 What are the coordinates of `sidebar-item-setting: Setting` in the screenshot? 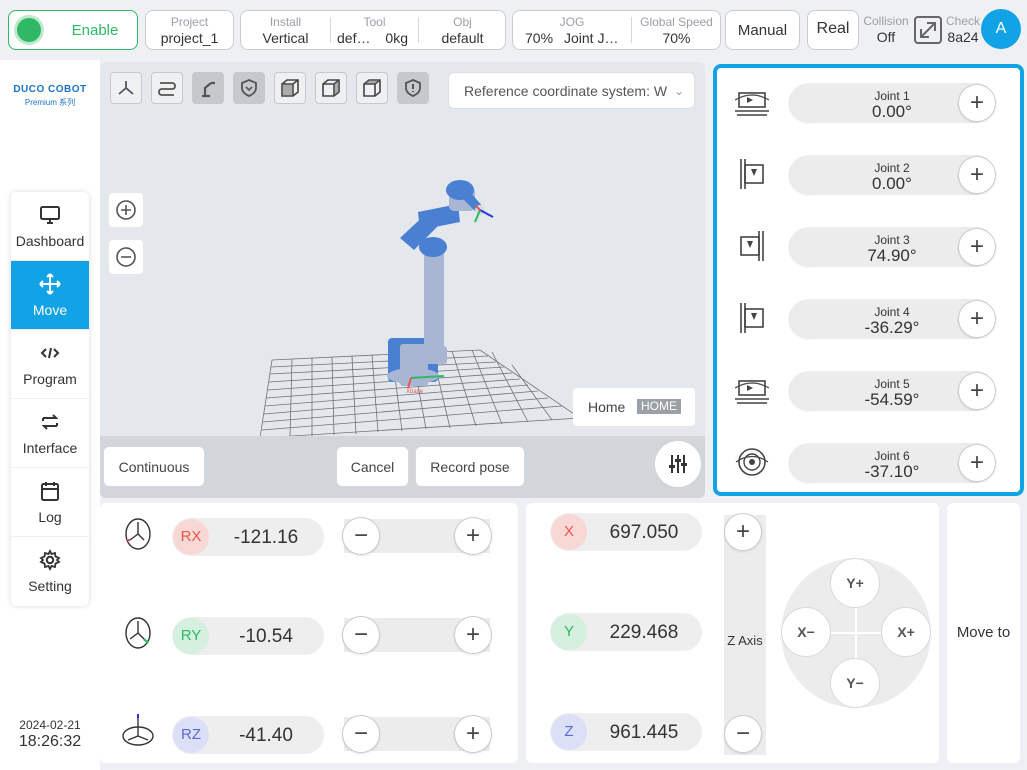 It's located at (50, 571).